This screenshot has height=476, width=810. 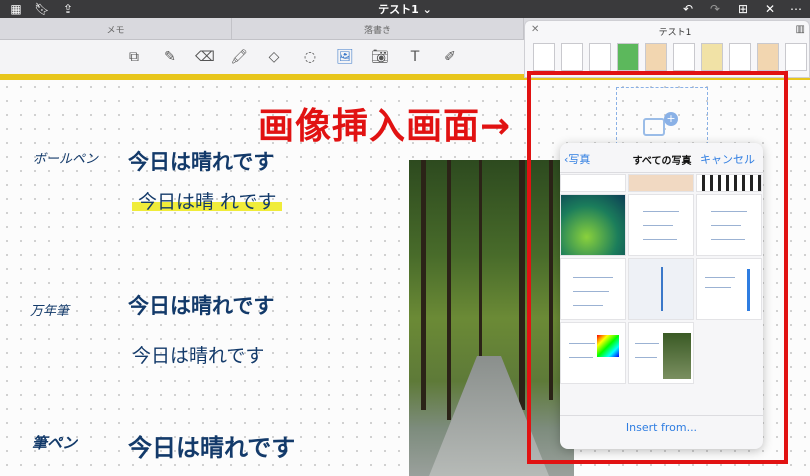 What do you see at coordinates (796, 9) in the screenshot?
I see `more-icon: ⋯` at bounding box center [796, 9].